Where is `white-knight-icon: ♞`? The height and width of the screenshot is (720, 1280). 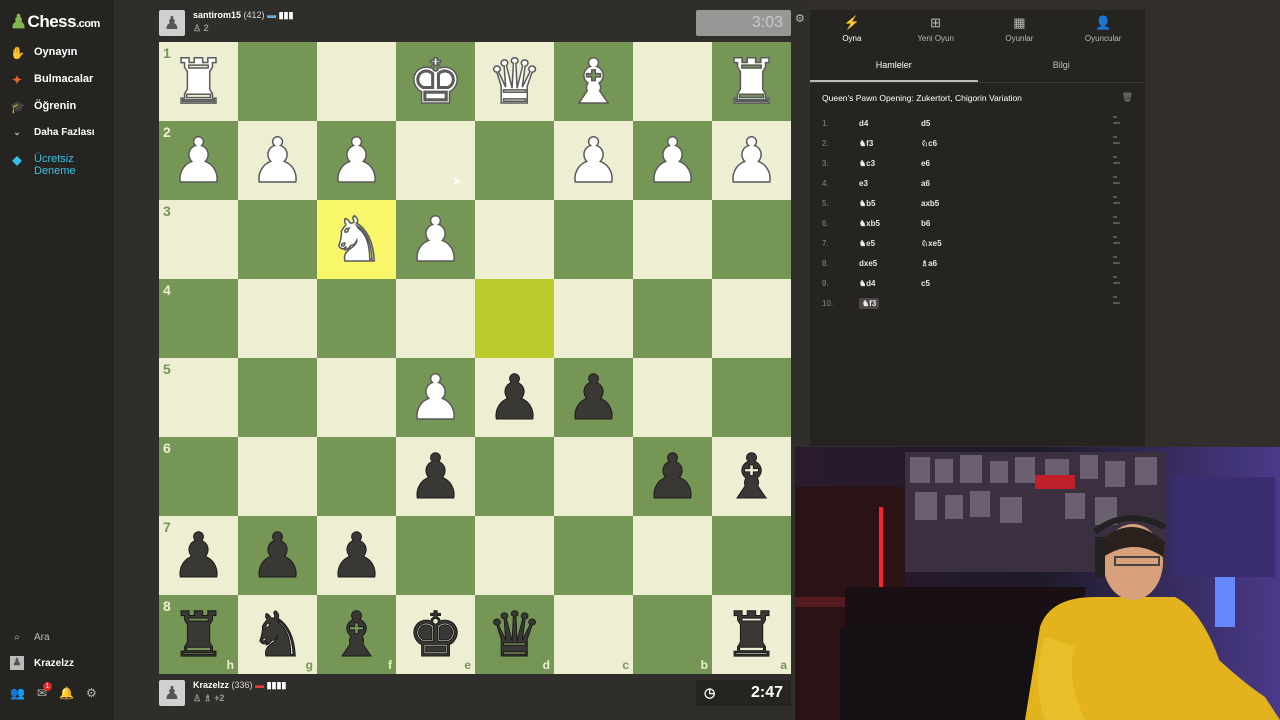 white-knight-icon: ♞ is located at coordinates (356, 240).